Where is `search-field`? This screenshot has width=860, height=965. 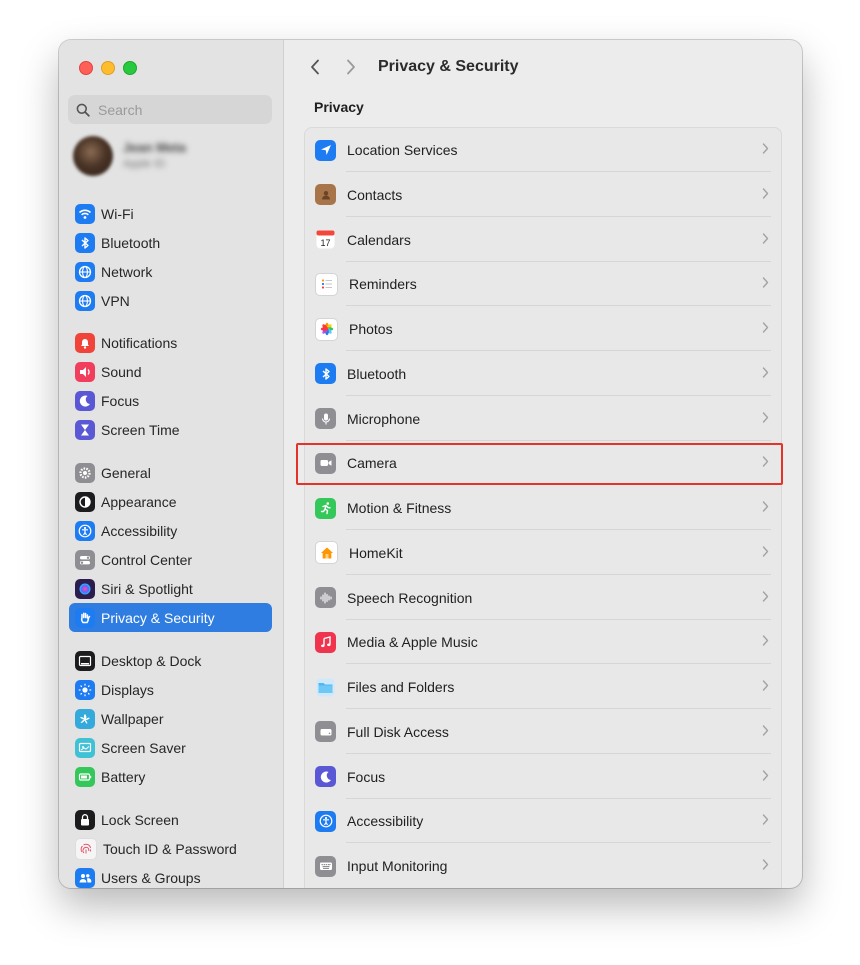
search-field is located at coordinates (170, 109).